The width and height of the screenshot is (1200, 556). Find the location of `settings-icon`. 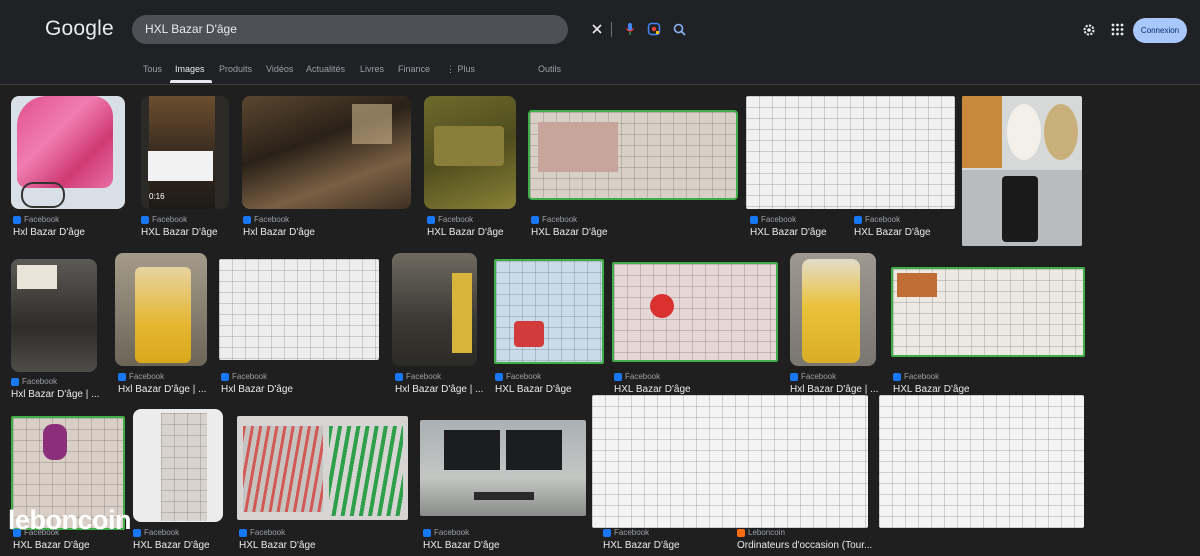

settings-icon is located at coordinates (1089, 32).